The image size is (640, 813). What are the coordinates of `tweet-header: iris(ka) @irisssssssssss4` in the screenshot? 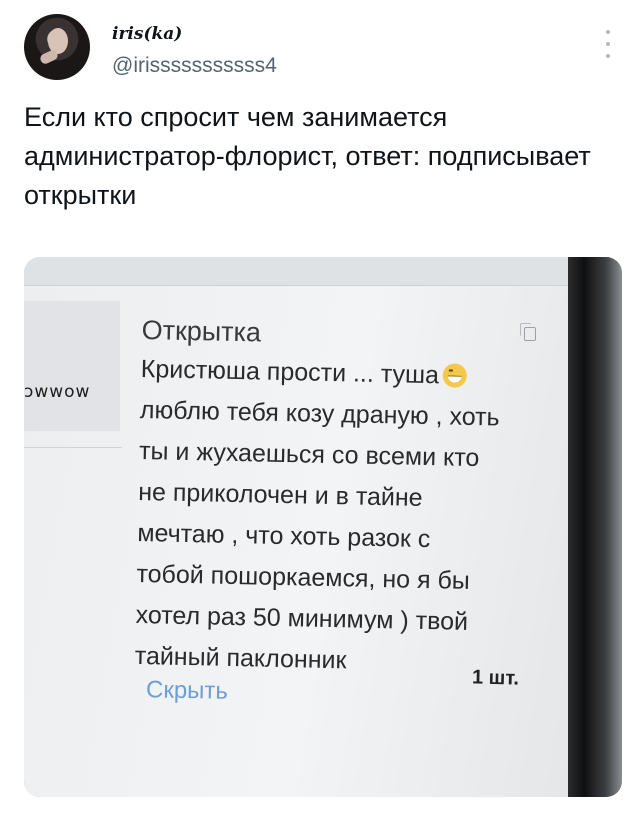 It's located at (324, 49).